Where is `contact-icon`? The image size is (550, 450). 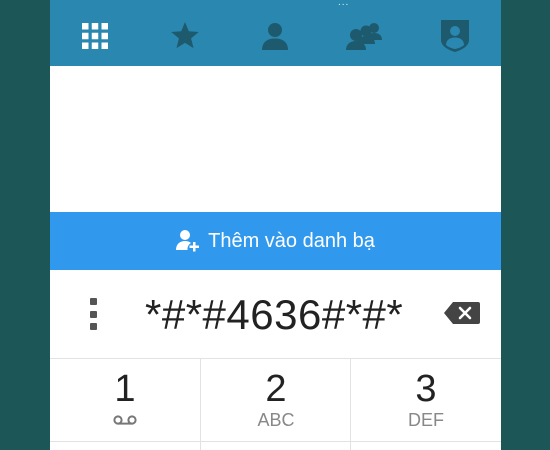
contact-icon is located at coordinates (275, 36).